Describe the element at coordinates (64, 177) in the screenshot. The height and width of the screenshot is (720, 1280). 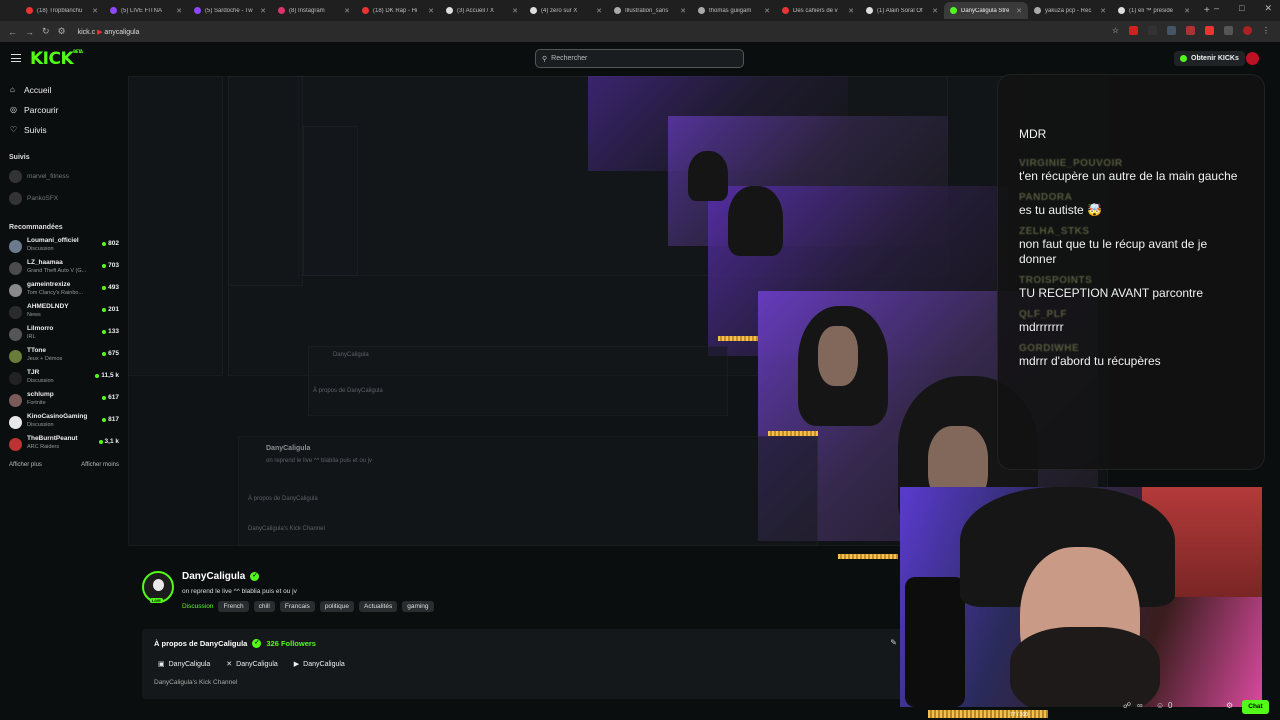
I see `followed-channel: marvel_fitness` at that location.